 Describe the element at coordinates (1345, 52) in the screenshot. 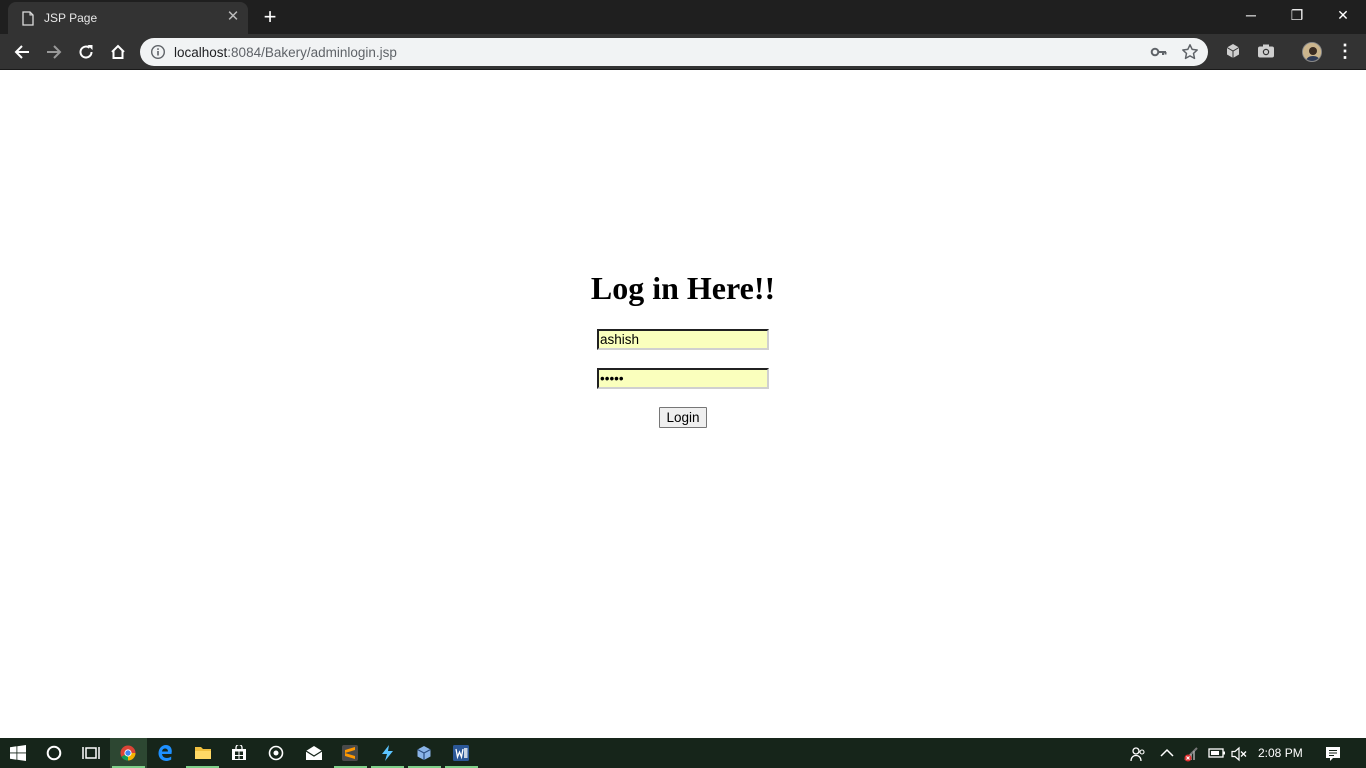

I see `browser-menu-button: ⋮` at that location.